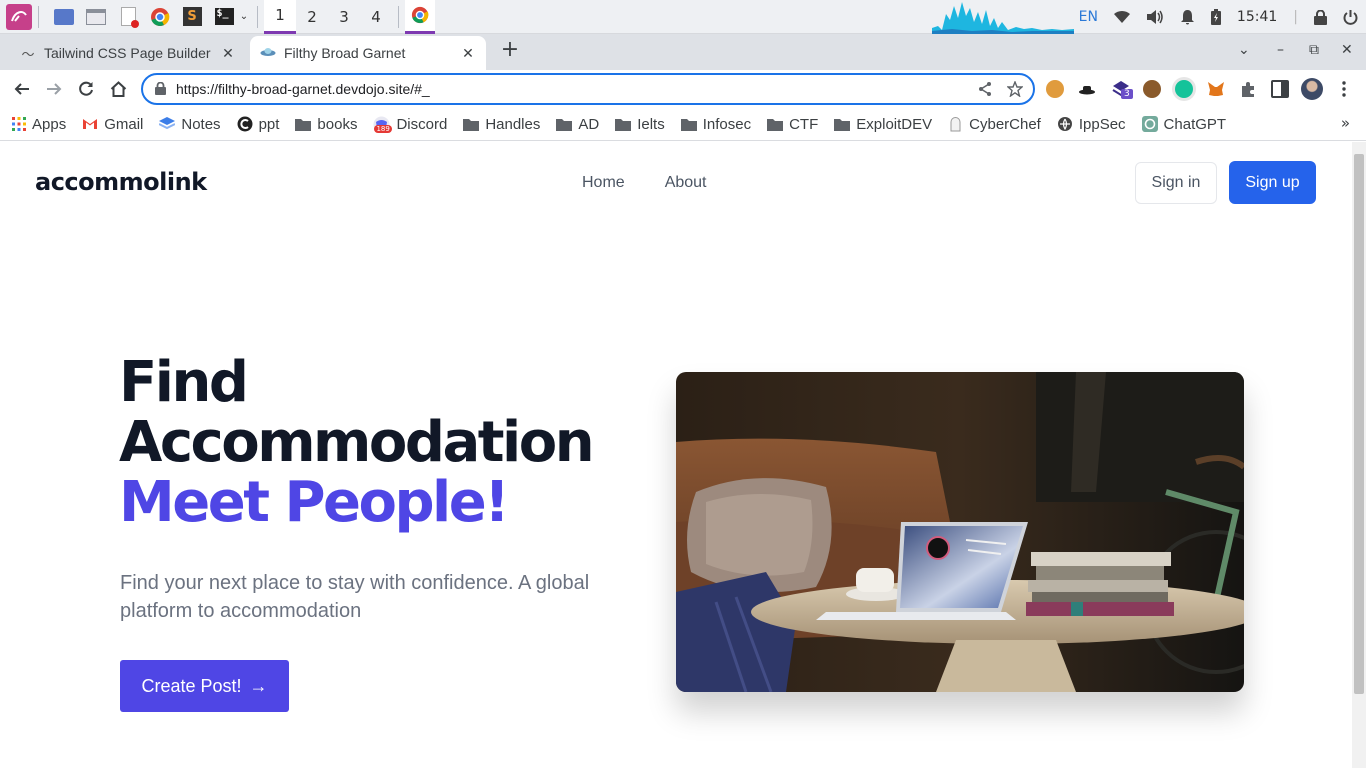 The width and height of the screenshot is (1366, 768). Describe the element at coordinates (1187, 17) in the screenshot. I see `notifications-bell-icon` at that location.